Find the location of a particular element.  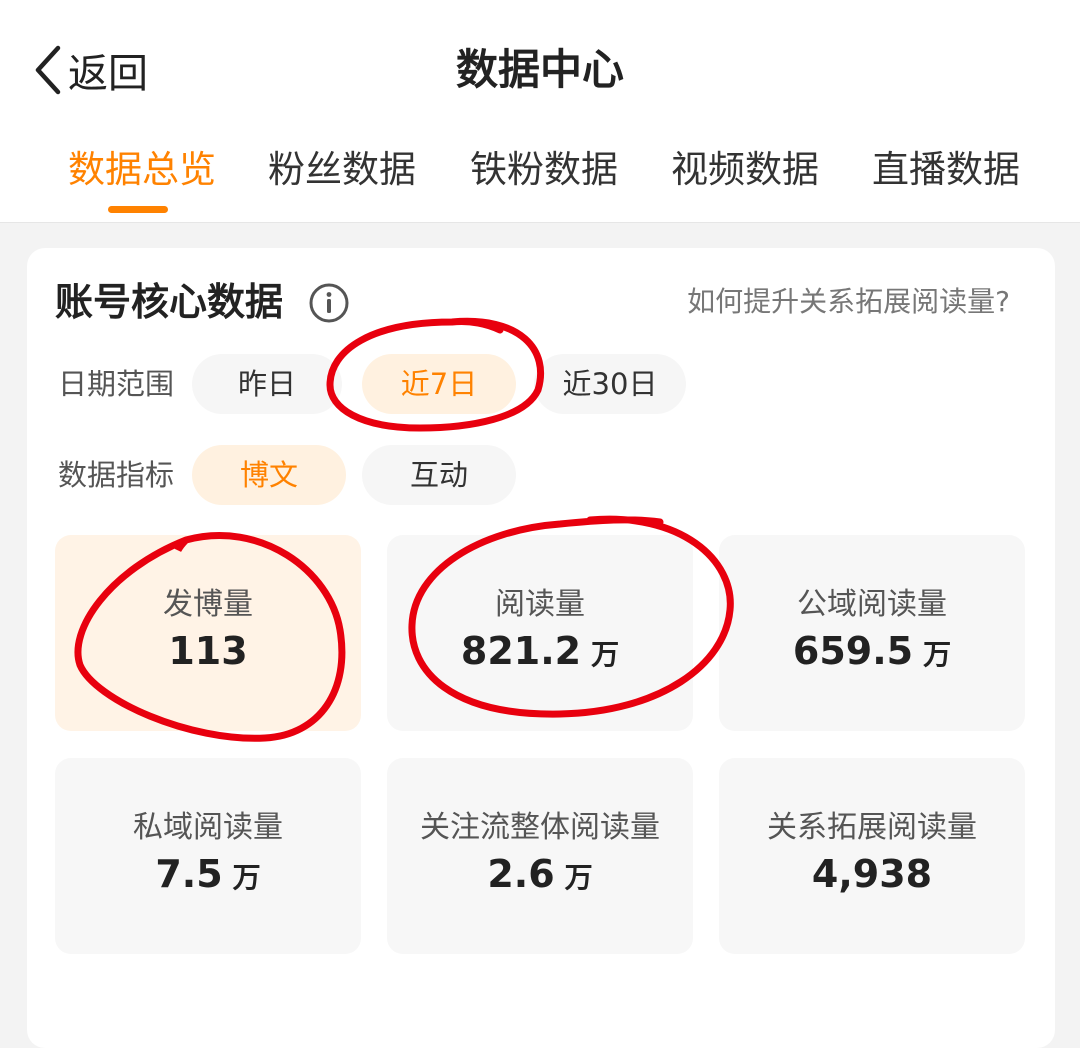

page-title: 数据中心 is located at coordinates (539, 69).